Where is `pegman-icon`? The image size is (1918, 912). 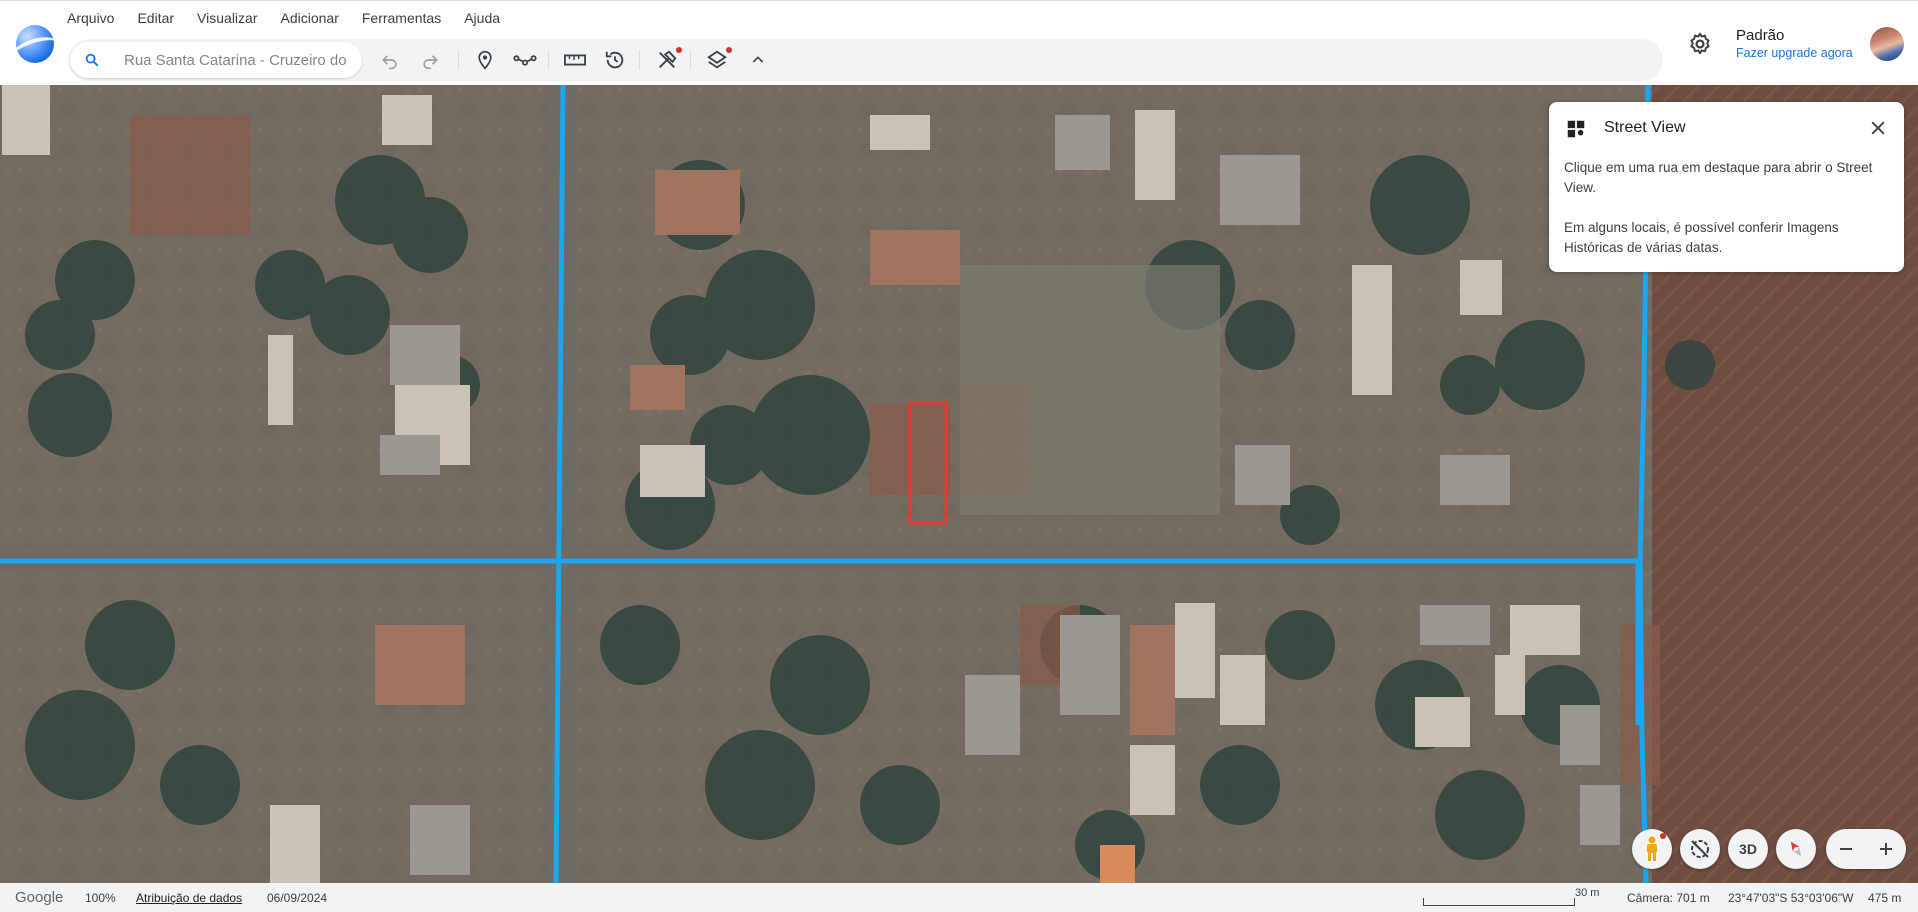
pegman-icon is located at coordinates (1652, 848).